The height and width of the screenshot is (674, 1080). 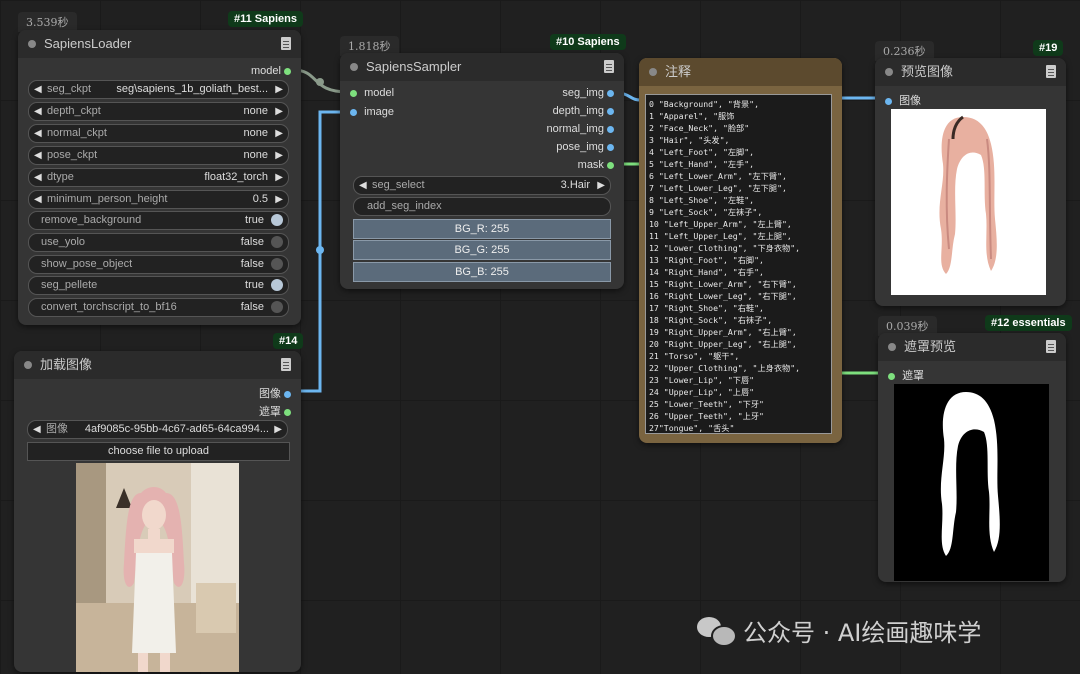 I want to click on input-image: image, so click(x=372, y=112).